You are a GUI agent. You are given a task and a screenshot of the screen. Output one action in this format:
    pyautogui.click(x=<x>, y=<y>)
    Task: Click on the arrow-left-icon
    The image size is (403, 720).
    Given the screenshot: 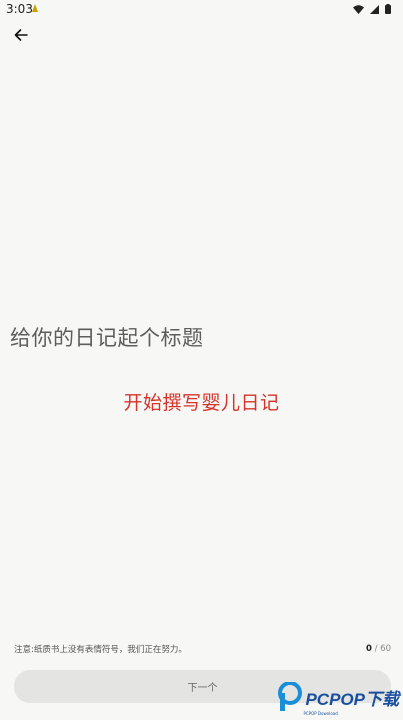 What is the action you would take?
    pyautogui.click(x=21, y=35)
    